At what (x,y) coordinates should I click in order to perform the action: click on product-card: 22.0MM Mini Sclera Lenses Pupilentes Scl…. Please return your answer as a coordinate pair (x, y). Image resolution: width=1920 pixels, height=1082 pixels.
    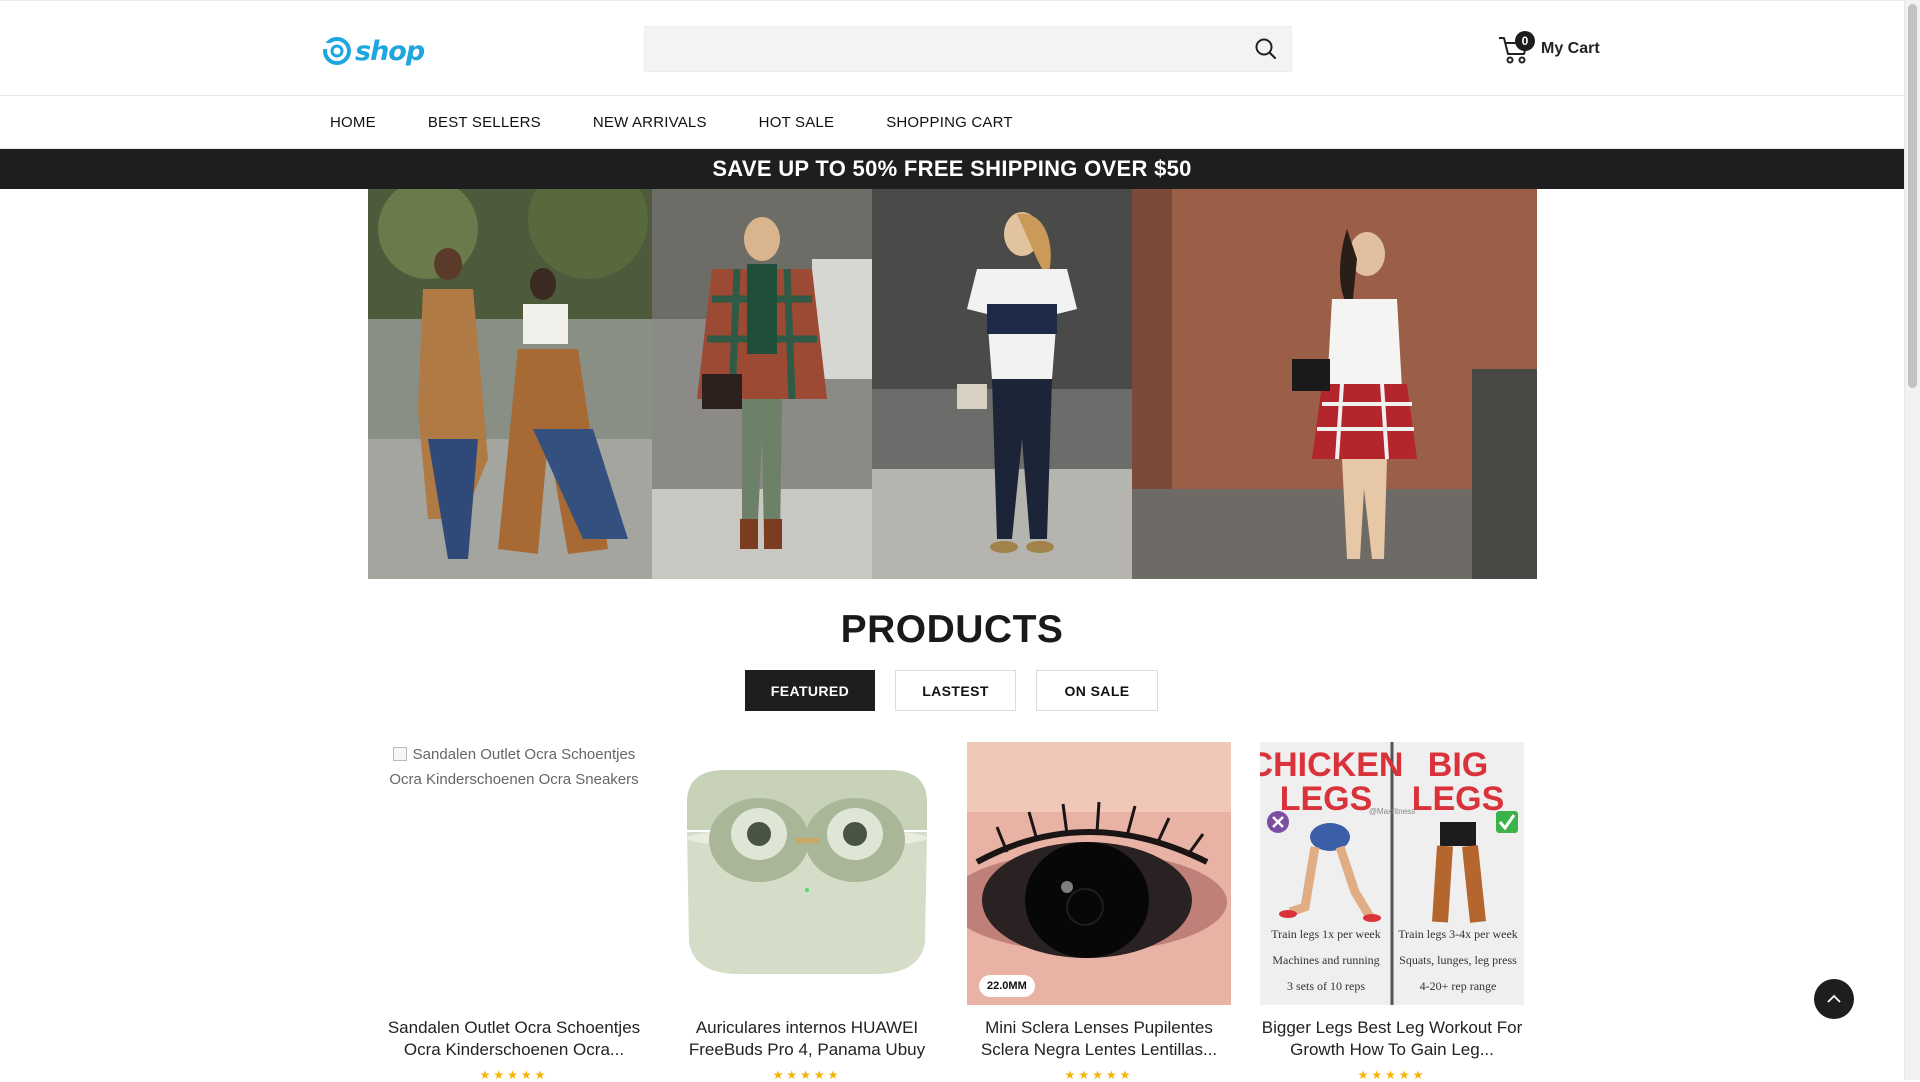
    Looking at the image, I should click on (1099, 912).